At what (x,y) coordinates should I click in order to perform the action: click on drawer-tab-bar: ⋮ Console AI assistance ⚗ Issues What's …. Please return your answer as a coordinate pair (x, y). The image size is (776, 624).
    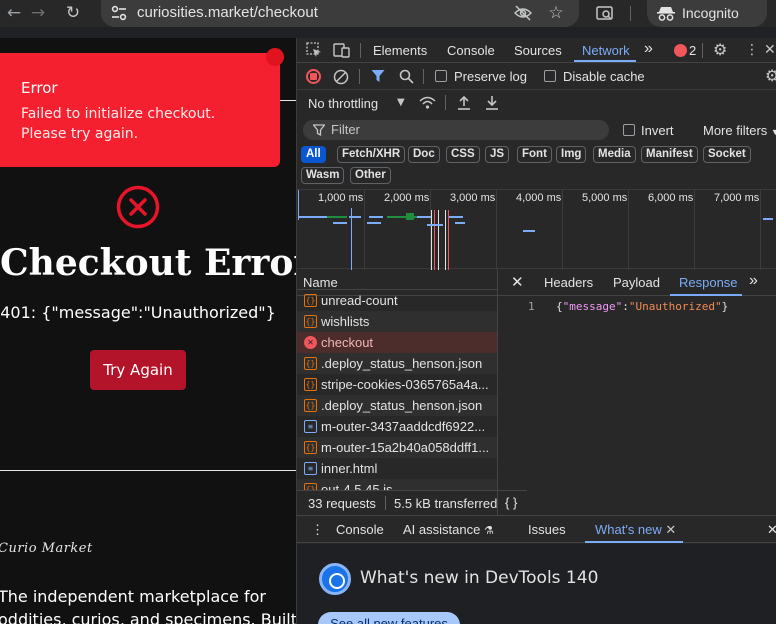
    Looking at the image, I should click on (536, 529).